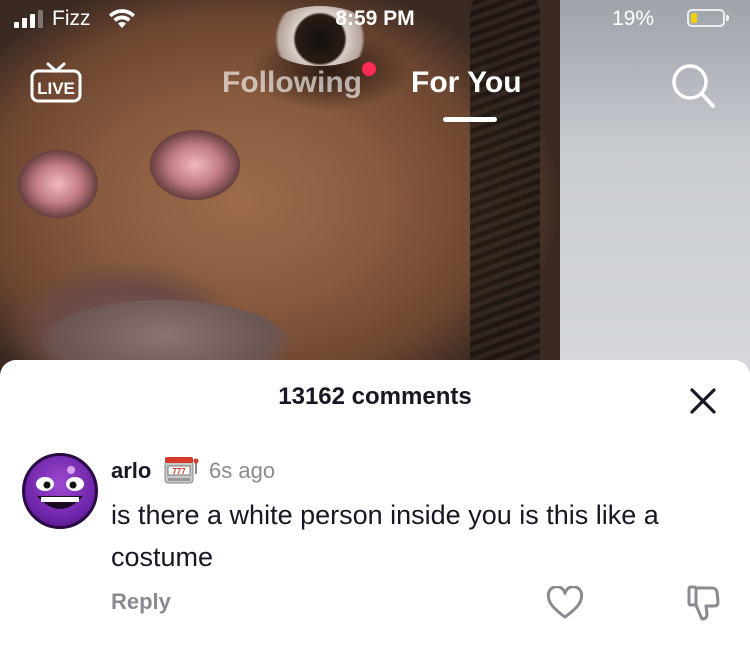 This screenshot has width=750, height=656. I want to click on thumbs-down-icon, so click(703, 603).